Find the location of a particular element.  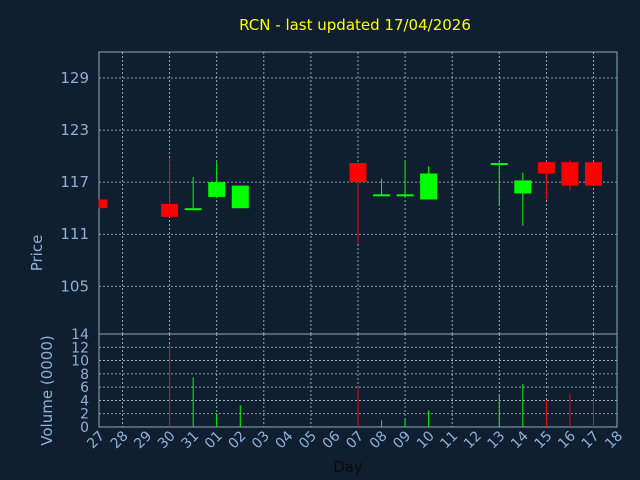

x-tick-label: 28 is located at coordinates (120, 440).